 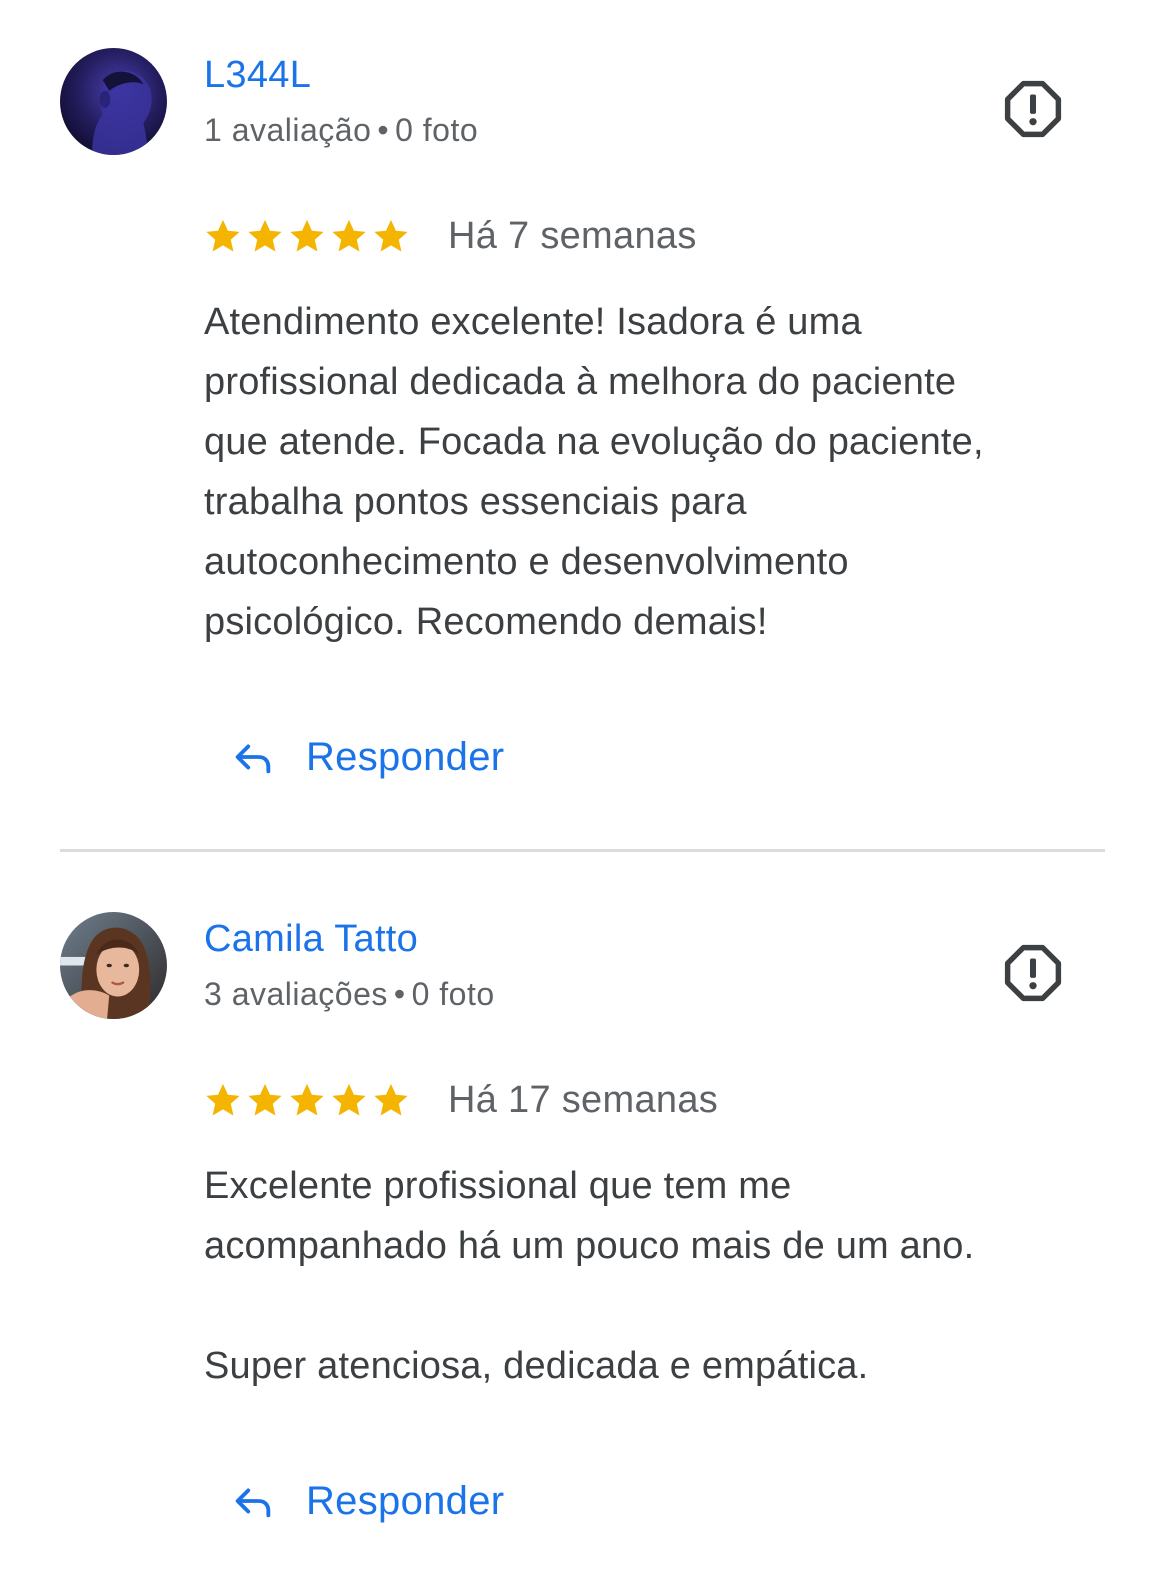 What do you see at coordinates (288, 130) in the screenshot?
I see `review-count: 1 avaliação` at bounding box center [288, 130].